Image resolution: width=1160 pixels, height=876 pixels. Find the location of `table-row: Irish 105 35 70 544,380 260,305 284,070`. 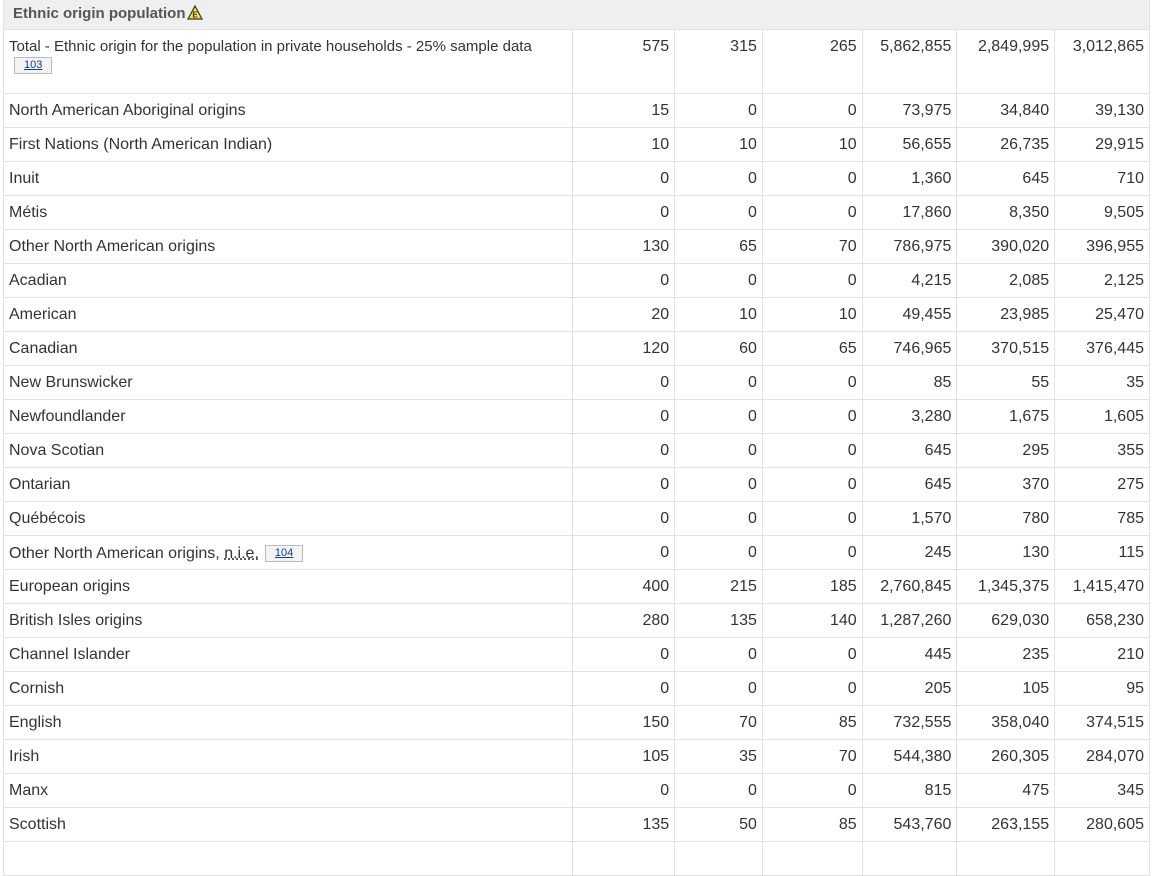

table-row: Irish 105 35 70 544,380 260,305 284,070 is located at coordinates (576, 756).